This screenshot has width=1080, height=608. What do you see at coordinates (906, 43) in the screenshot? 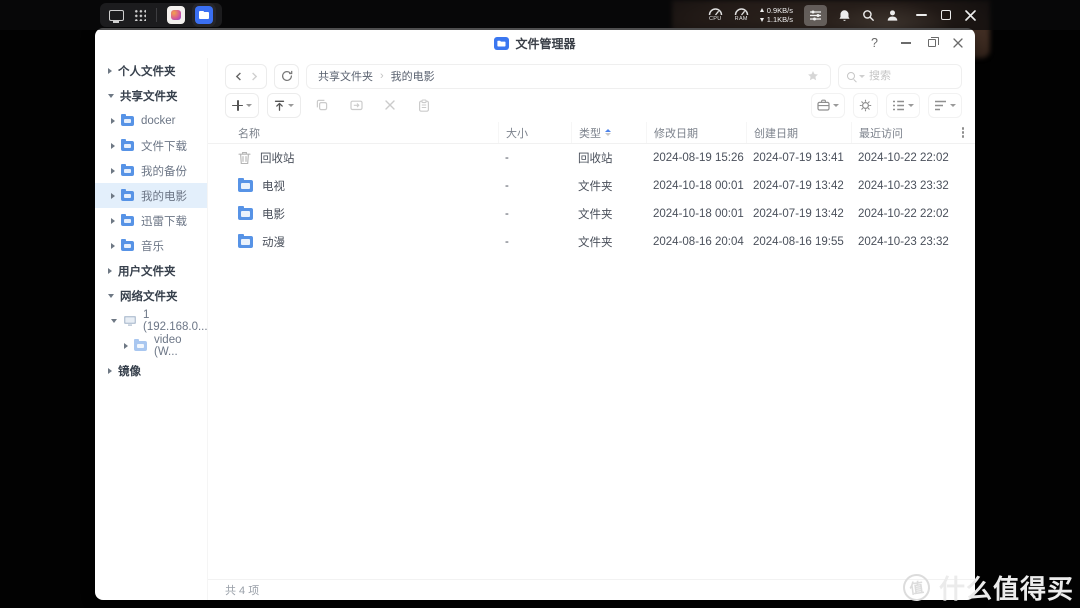
I see `window-minimize-icon` at bounding box center [906, 43].